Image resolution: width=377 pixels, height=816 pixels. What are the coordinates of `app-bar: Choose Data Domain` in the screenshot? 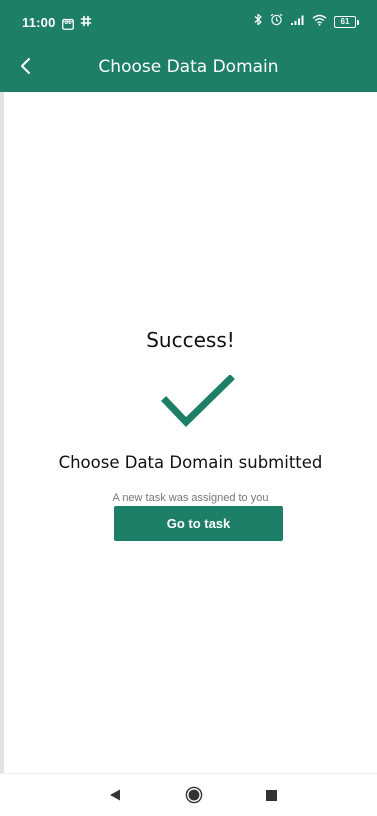 It's located at (188, 68).